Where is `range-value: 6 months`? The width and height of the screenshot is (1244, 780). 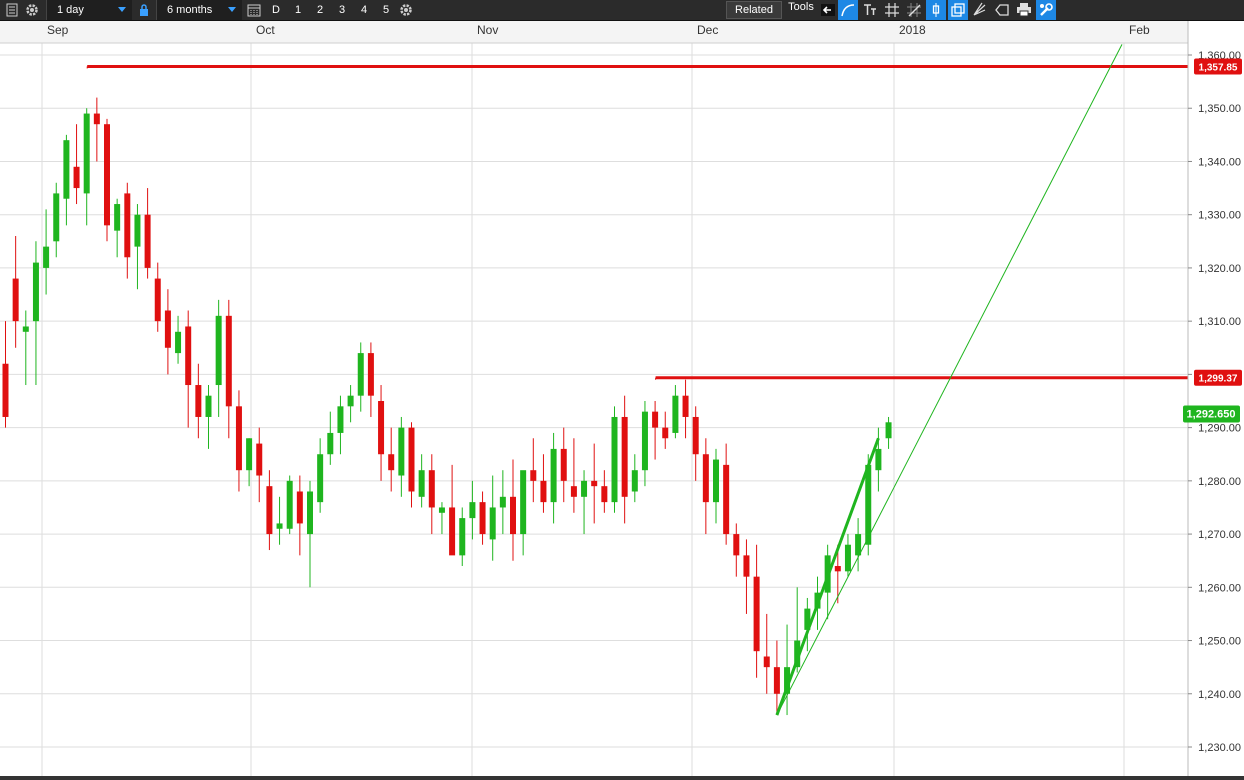
range-value: 6 months is located at coordinates (190, 10).